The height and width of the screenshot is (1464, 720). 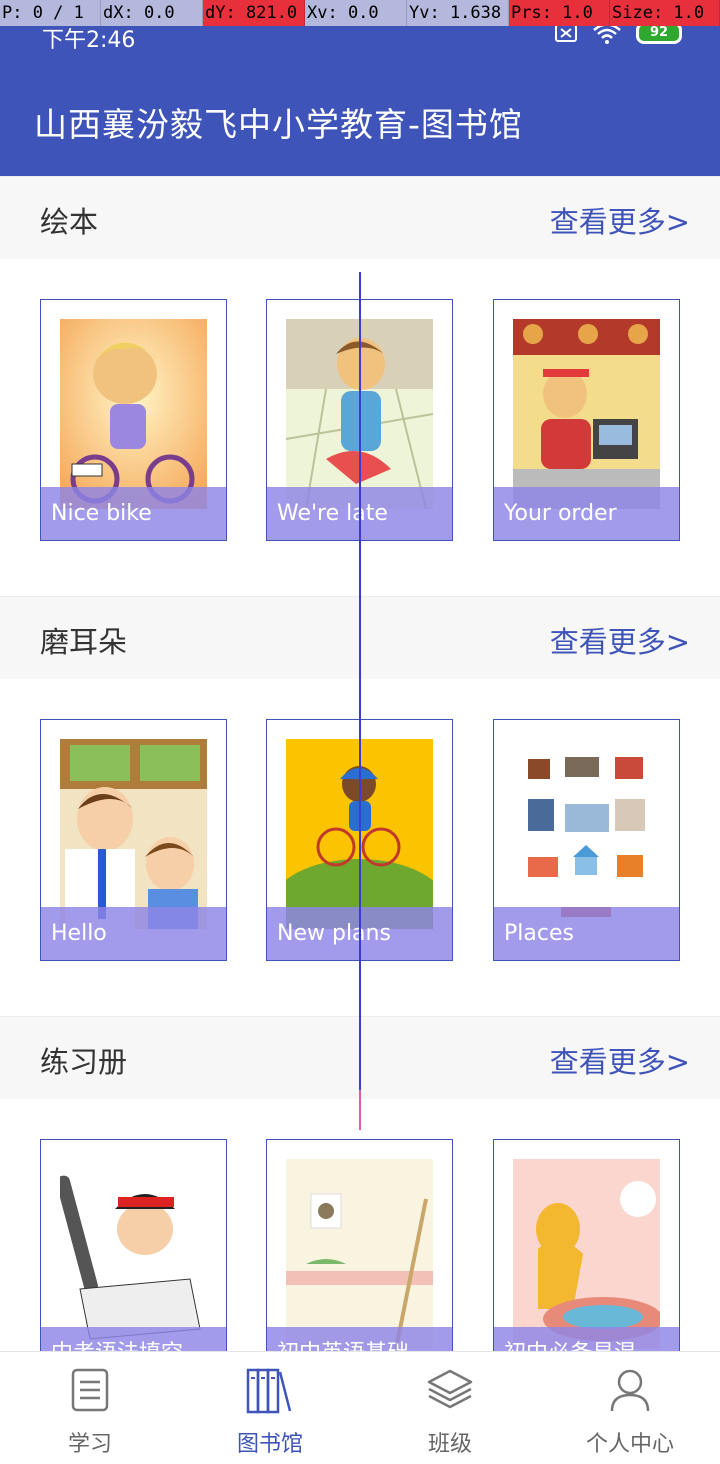 What do you see at coordinates (360, 700) in the screenshot?
I see `pointer-trail-line` at bounding box center [360, 700].